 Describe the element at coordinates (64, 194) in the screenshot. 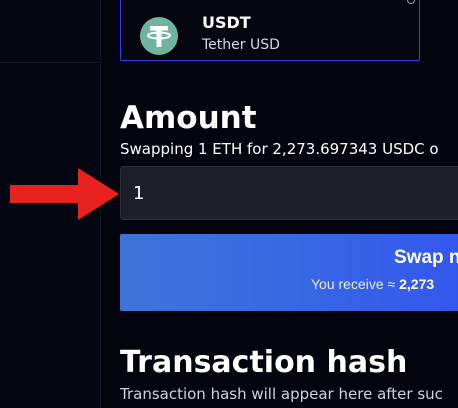

I see `red-arrow-icon` at that location.